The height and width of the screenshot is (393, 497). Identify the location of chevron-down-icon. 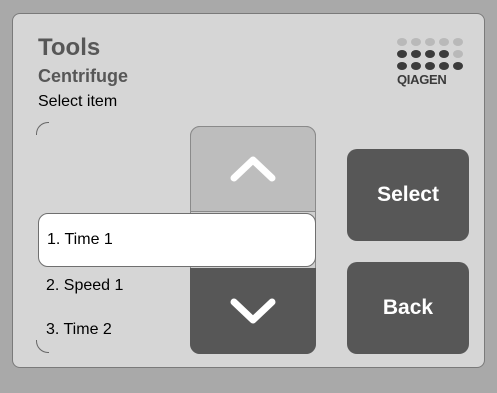
(253, 311).